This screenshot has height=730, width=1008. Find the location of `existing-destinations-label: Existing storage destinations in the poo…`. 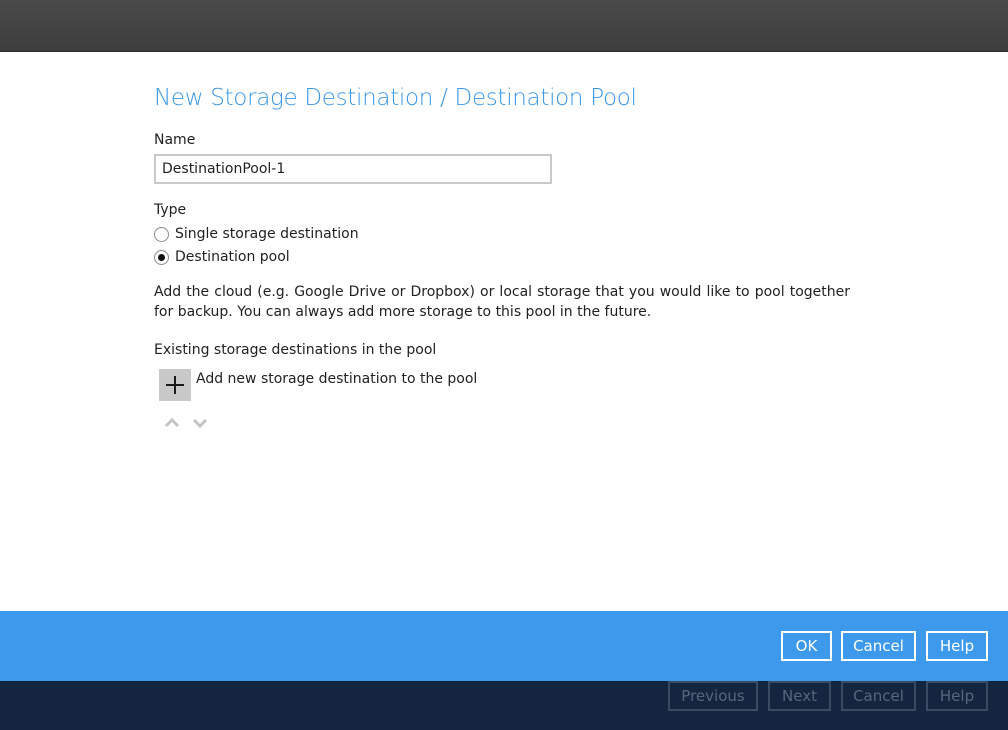

existing-destinations-label: Existing storage destinations in the poo… is located at coordinates (295, 350).